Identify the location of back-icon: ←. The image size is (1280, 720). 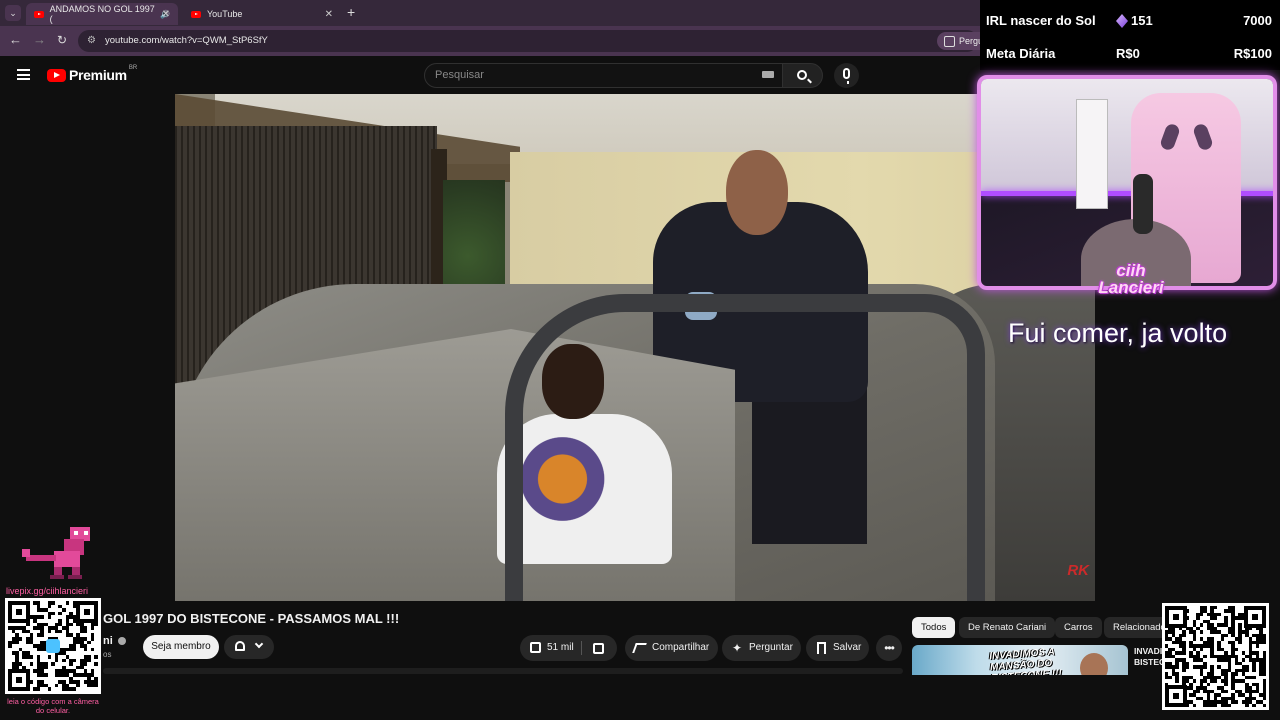
(15, 40).